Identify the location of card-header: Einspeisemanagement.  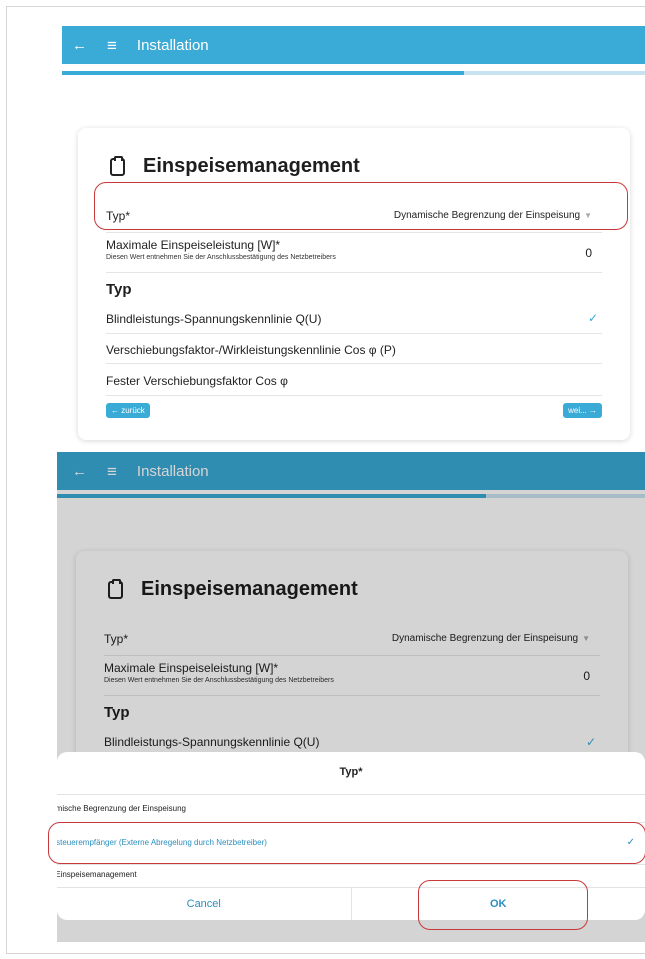
(235, 166).